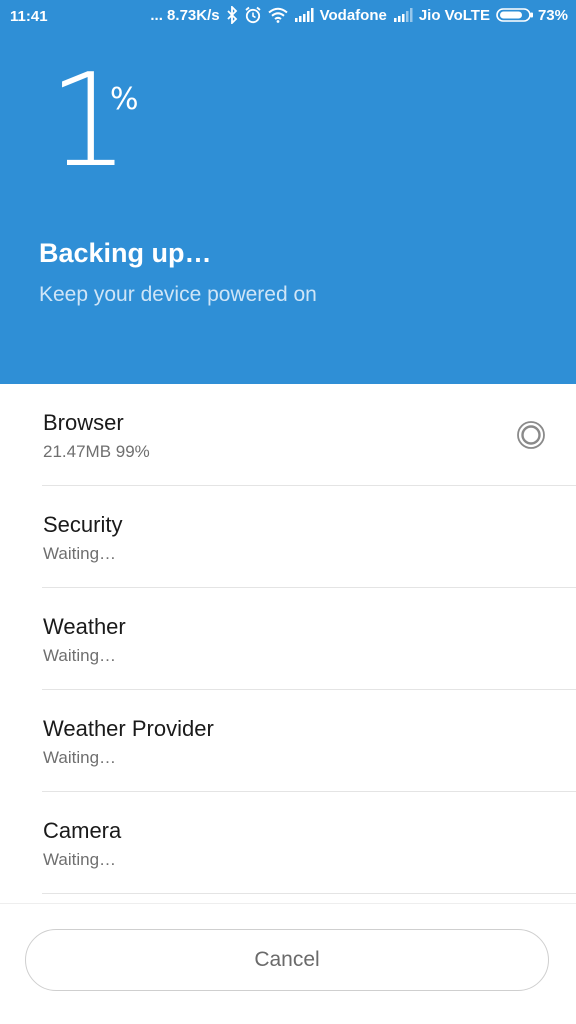 This screenshot has height=1024, width=576. Describe the element at coordinates (96, 451) in the screenshot. I see `item-status: 21.47MB 99%` at that location.